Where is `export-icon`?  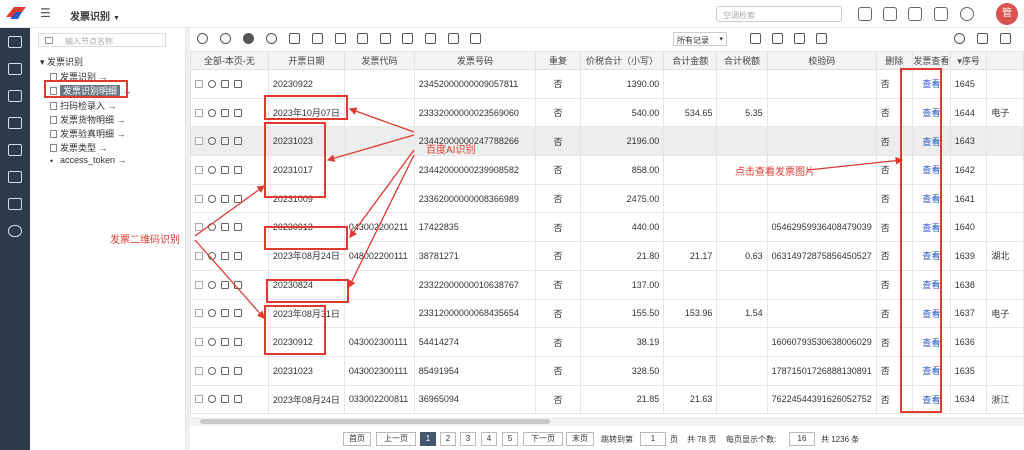 export-icon is located at coordinates (430, 38).